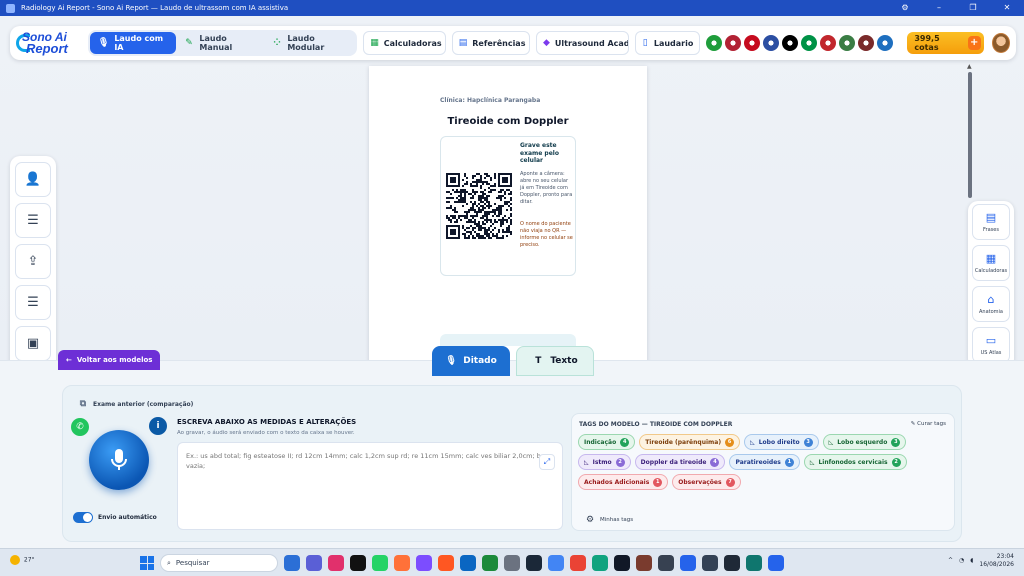 The width and height of the screenshot is (1024, 576). What do you see at coordinates (991, 345) in the screenshot?
I see `tool-us-atlas: ▭ US Atlas` at bounding box center [991, 345].